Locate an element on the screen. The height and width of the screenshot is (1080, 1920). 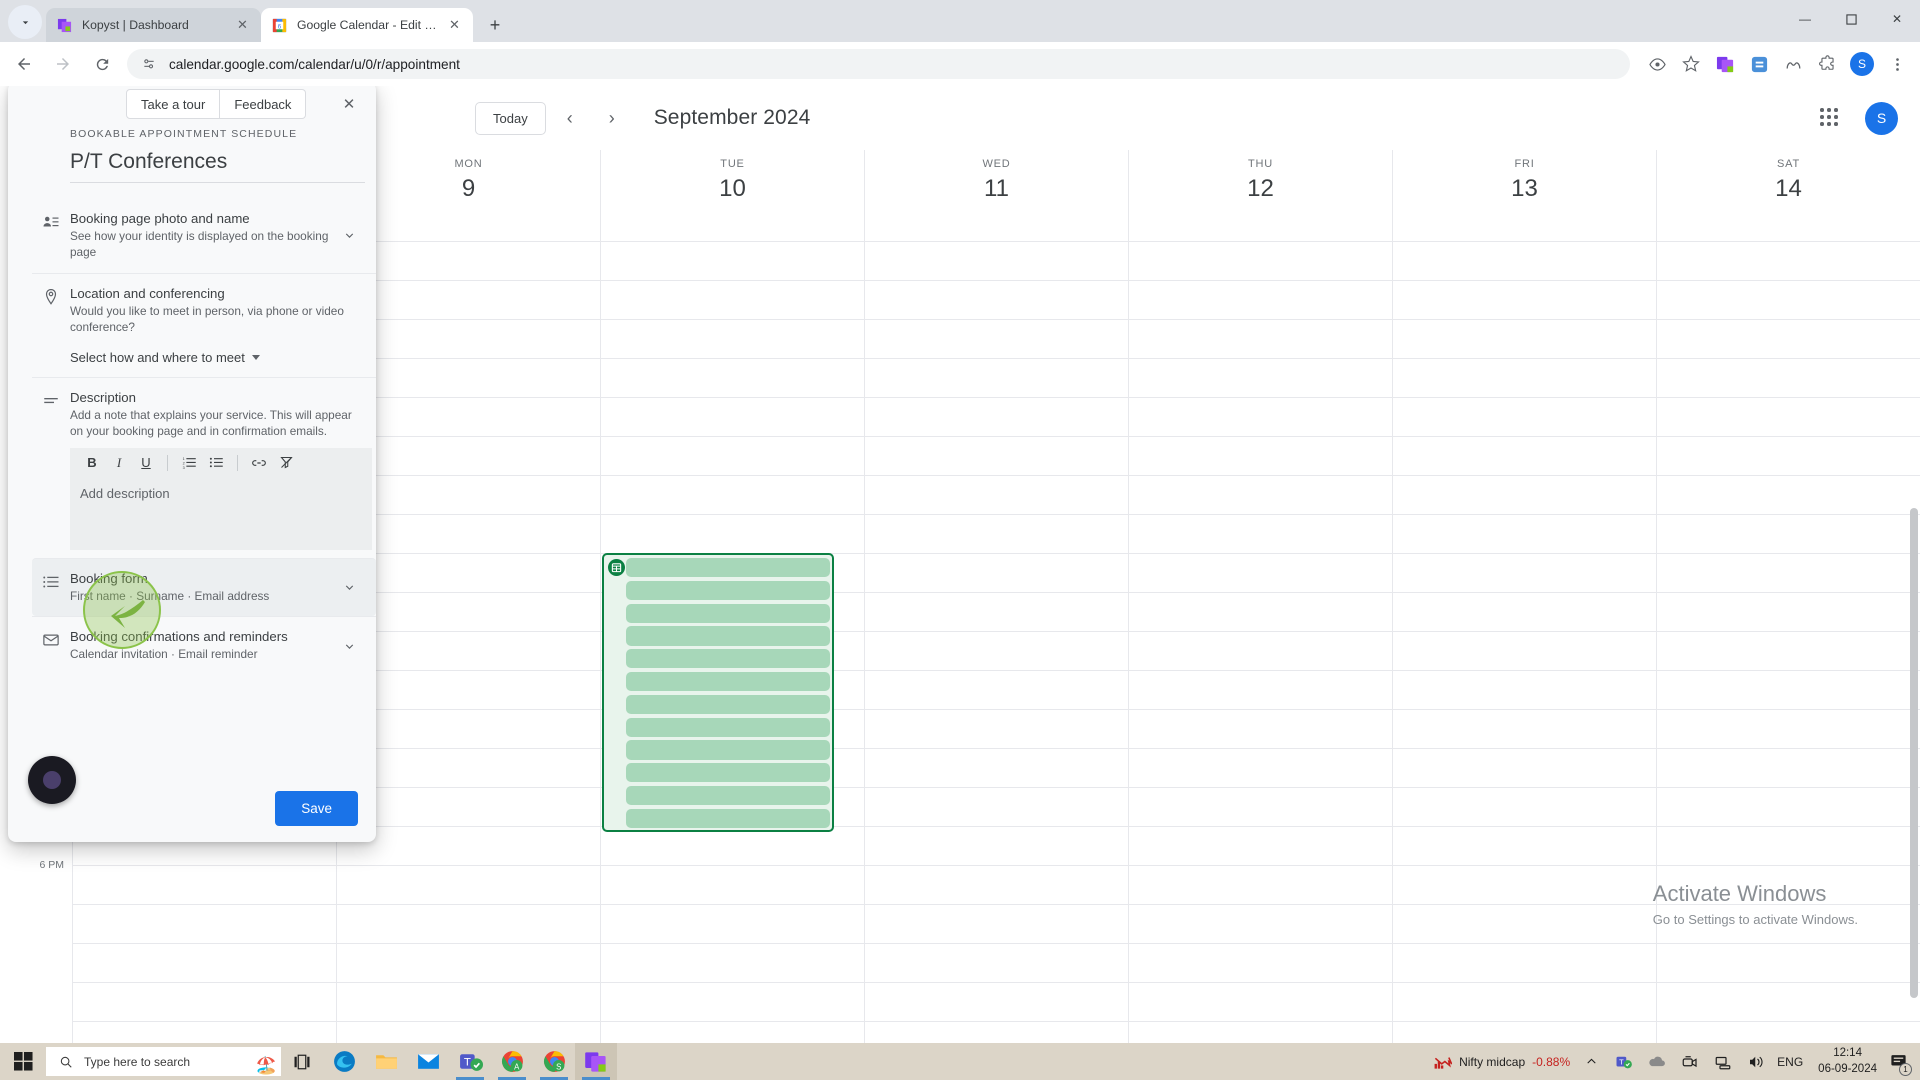
schedule-title-input: P/T Conferences is located at coordinates (217, 166).